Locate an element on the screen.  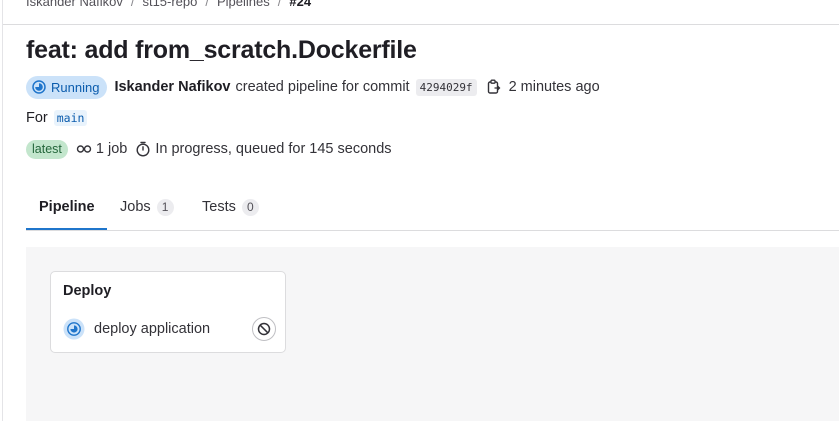
status-label: Running is located at coordinates (75, 87).